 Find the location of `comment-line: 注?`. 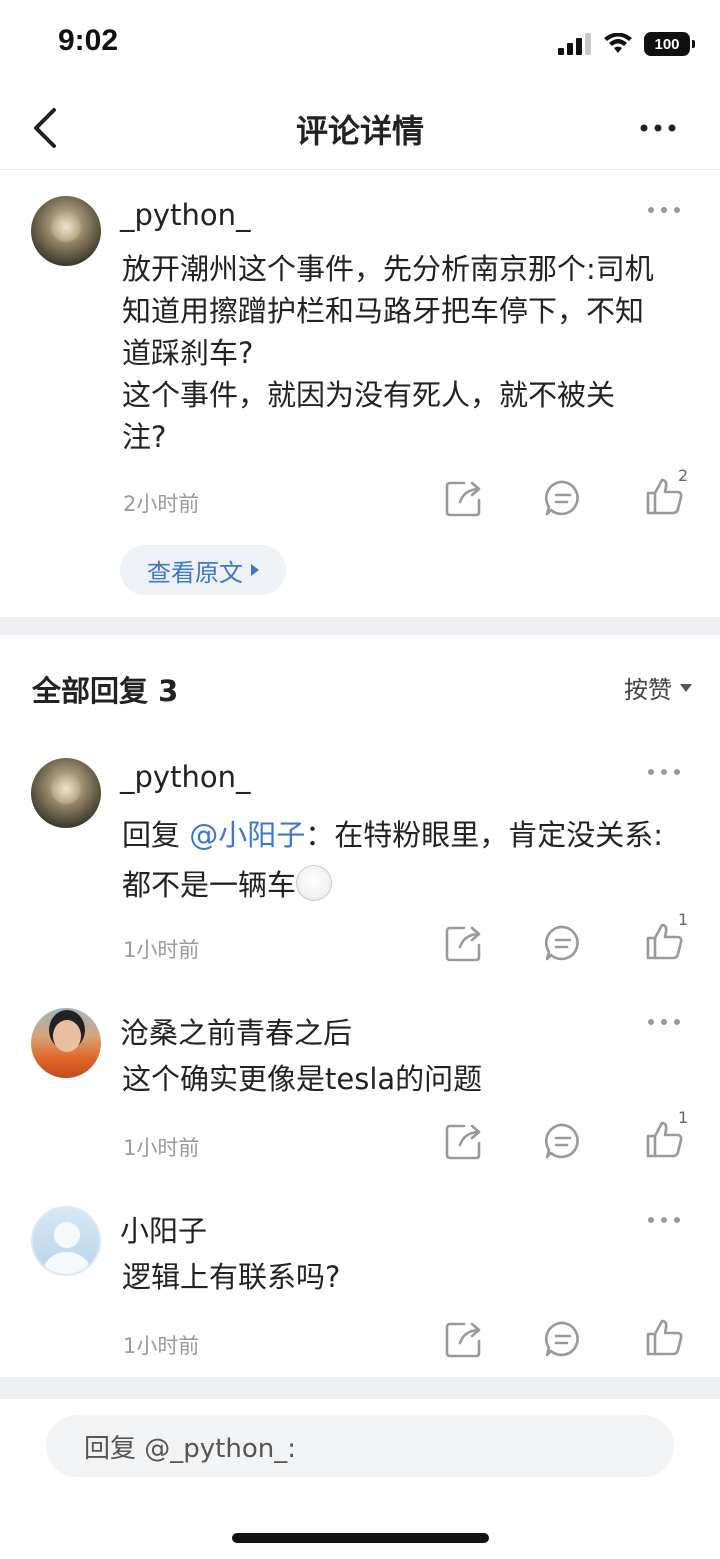

comment-line: 注? is located at coordinates (144, 437).